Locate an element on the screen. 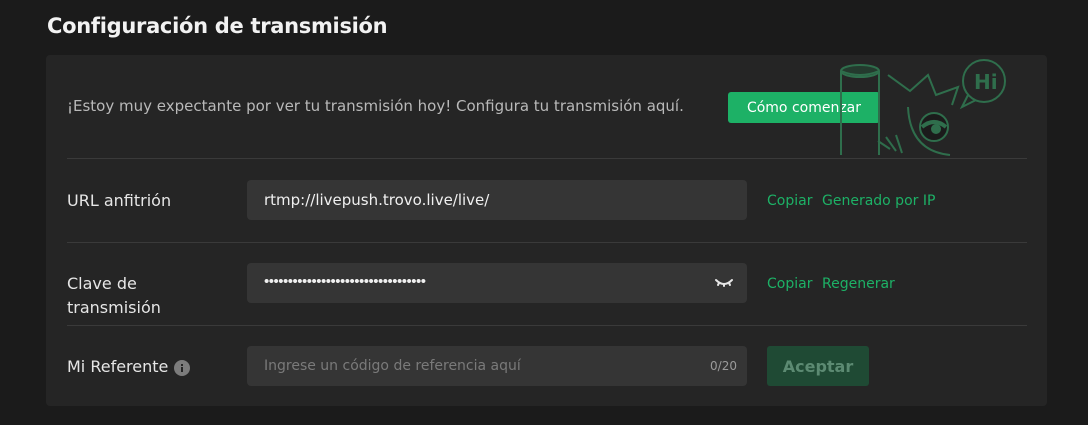 The height and width of the screenshot is (425, 1088). stream-key-label-line2: transmisión is located at coordinates (114, 307).